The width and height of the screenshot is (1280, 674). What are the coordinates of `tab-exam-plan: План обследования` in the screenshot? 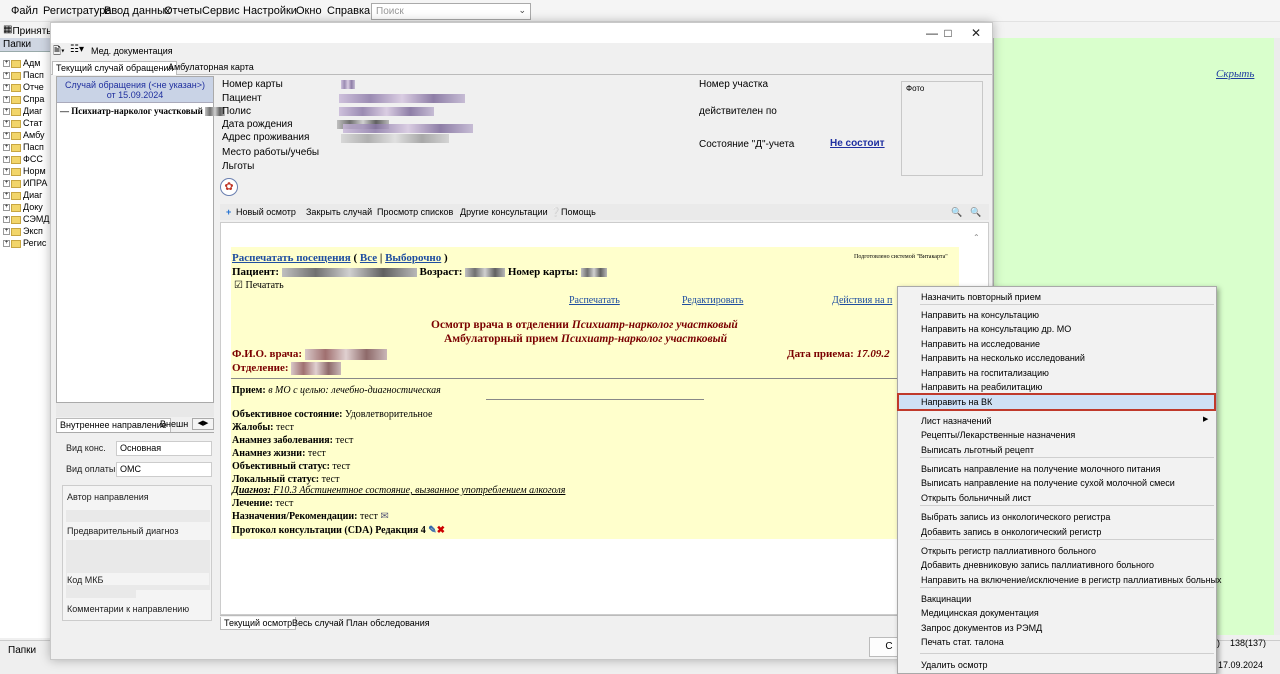 It's located at (388, 623).